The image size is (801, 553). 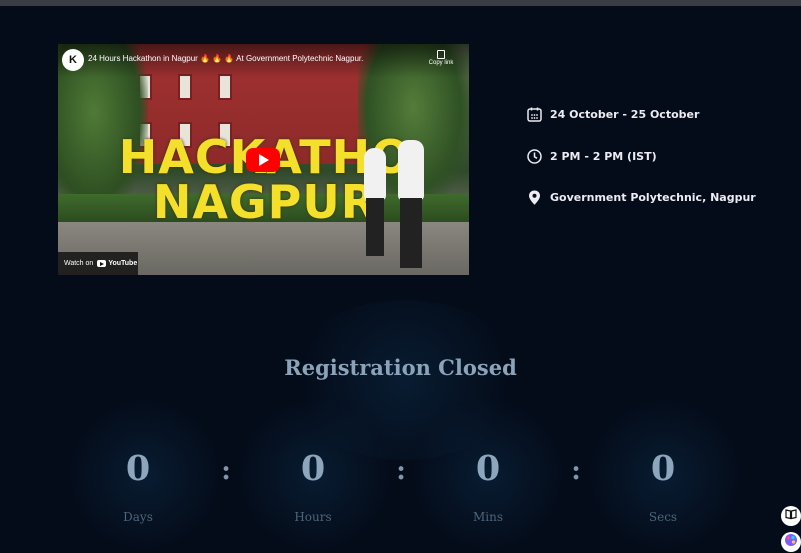 I want to click on copy-link-label: Copy link, so click(x=441, y=63).